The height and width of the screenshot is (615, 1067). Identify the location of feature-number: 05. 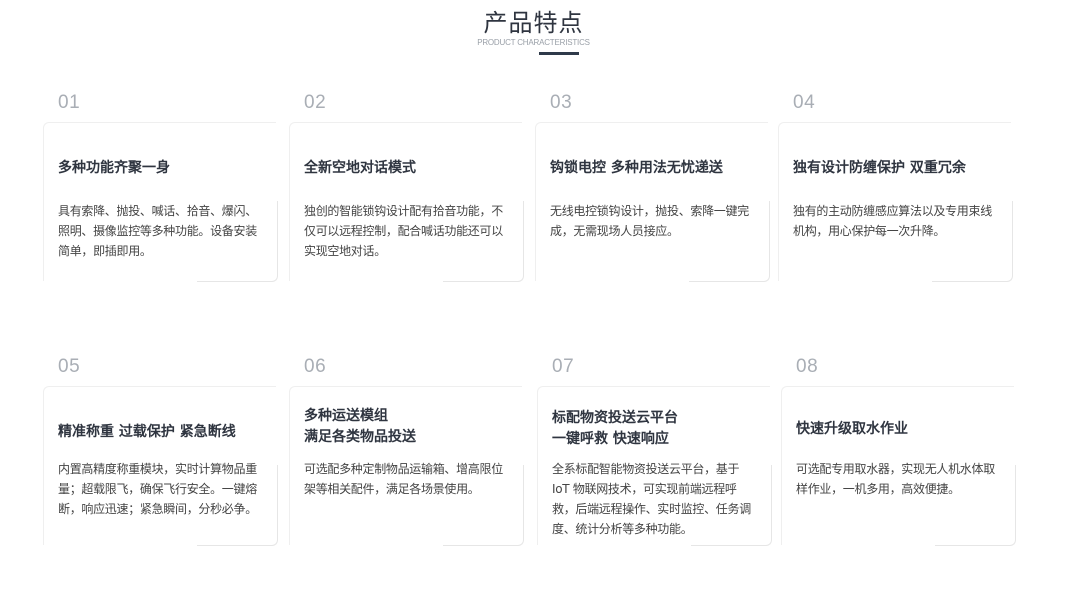
(69, 366).